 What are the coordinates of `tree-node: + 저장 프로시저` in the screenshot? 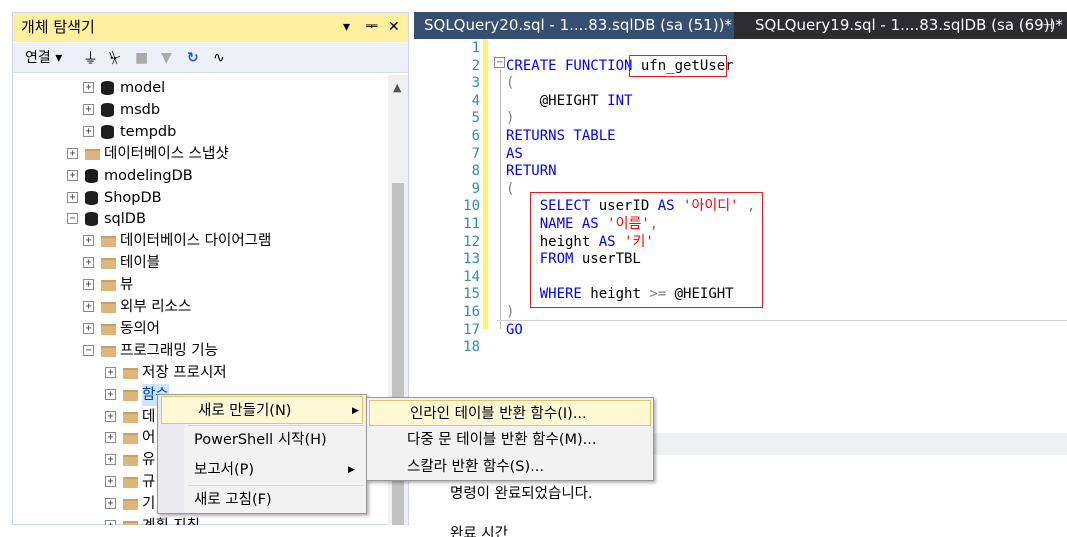 It's located at (198, 373).